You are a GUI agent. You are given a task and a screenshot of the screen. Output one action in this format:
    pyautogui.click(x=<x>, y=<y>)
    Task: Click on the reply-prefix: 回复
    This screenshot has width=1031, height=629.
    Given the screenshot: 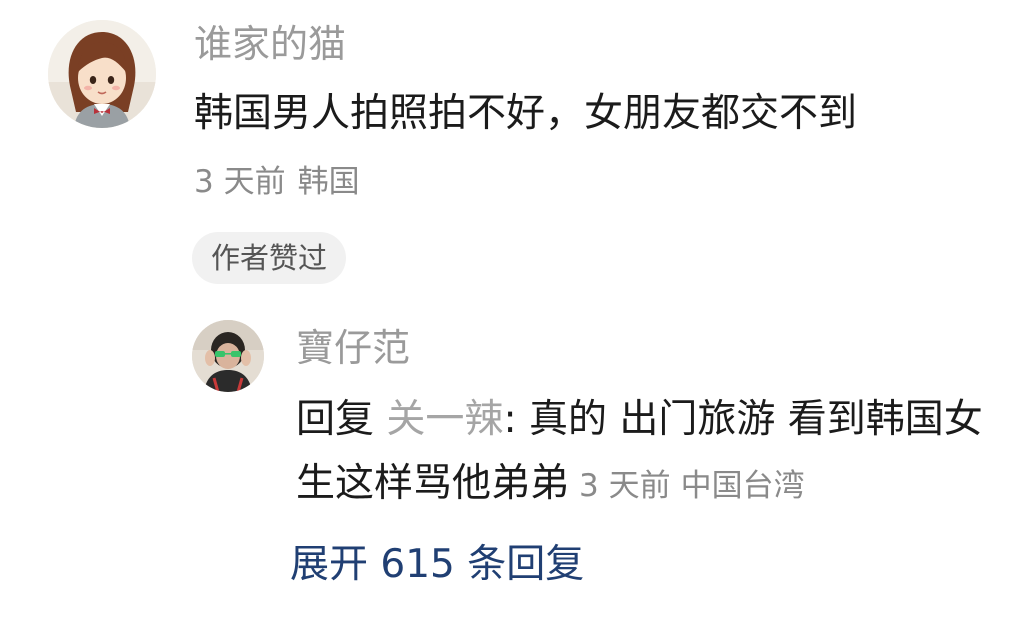 What is the action you would take?
    pyautogui.click(x=335, y=419)
    